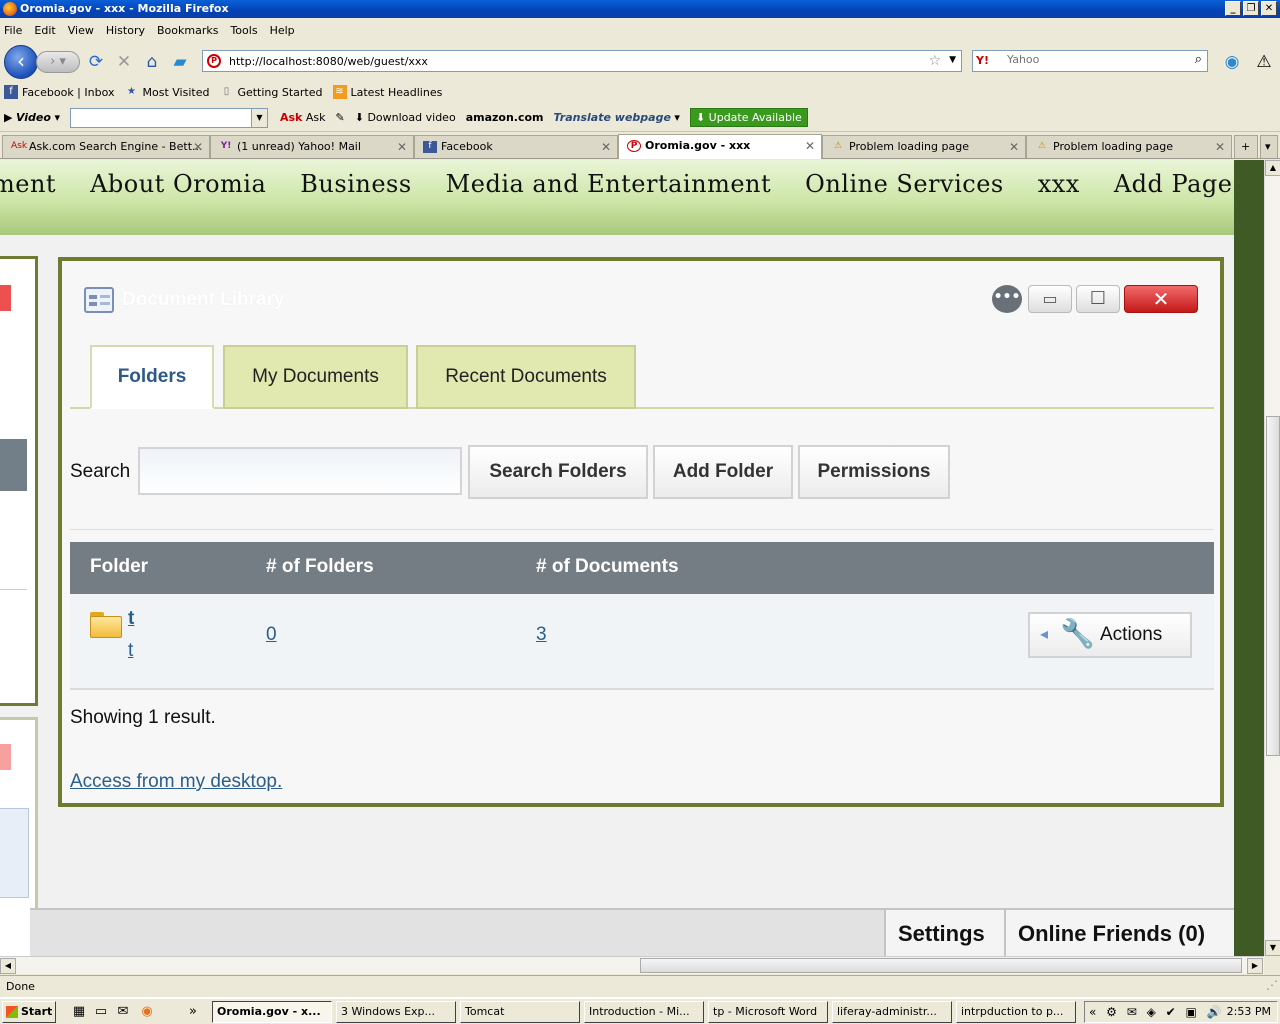  Describe the element at coordinates (29, 1012) in the screenshot. I see `start-button: Start` at that location.